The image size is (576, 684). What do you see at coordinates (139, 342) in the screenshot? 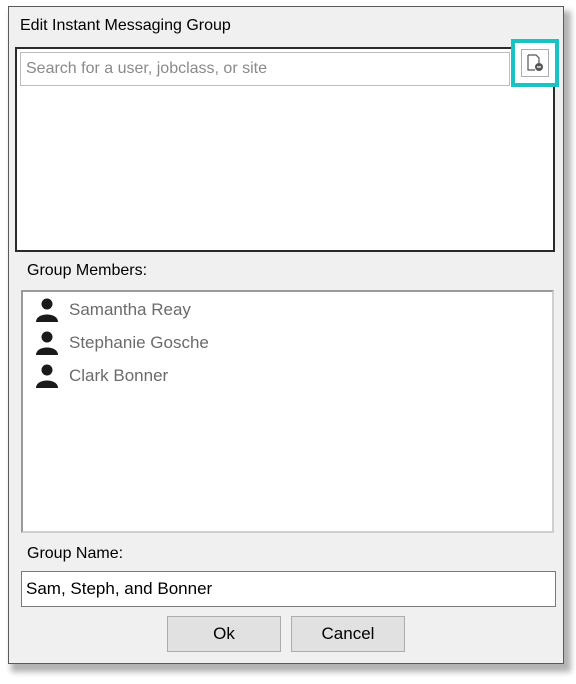
I see `member-name: Stephanie Gosche` at bounding box center [139, 342].